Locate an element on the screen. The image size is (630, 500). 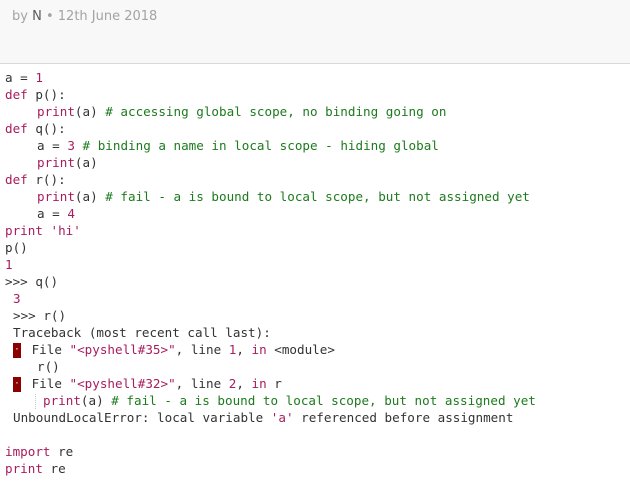
author-link: N is located at coordinates (37, 16).